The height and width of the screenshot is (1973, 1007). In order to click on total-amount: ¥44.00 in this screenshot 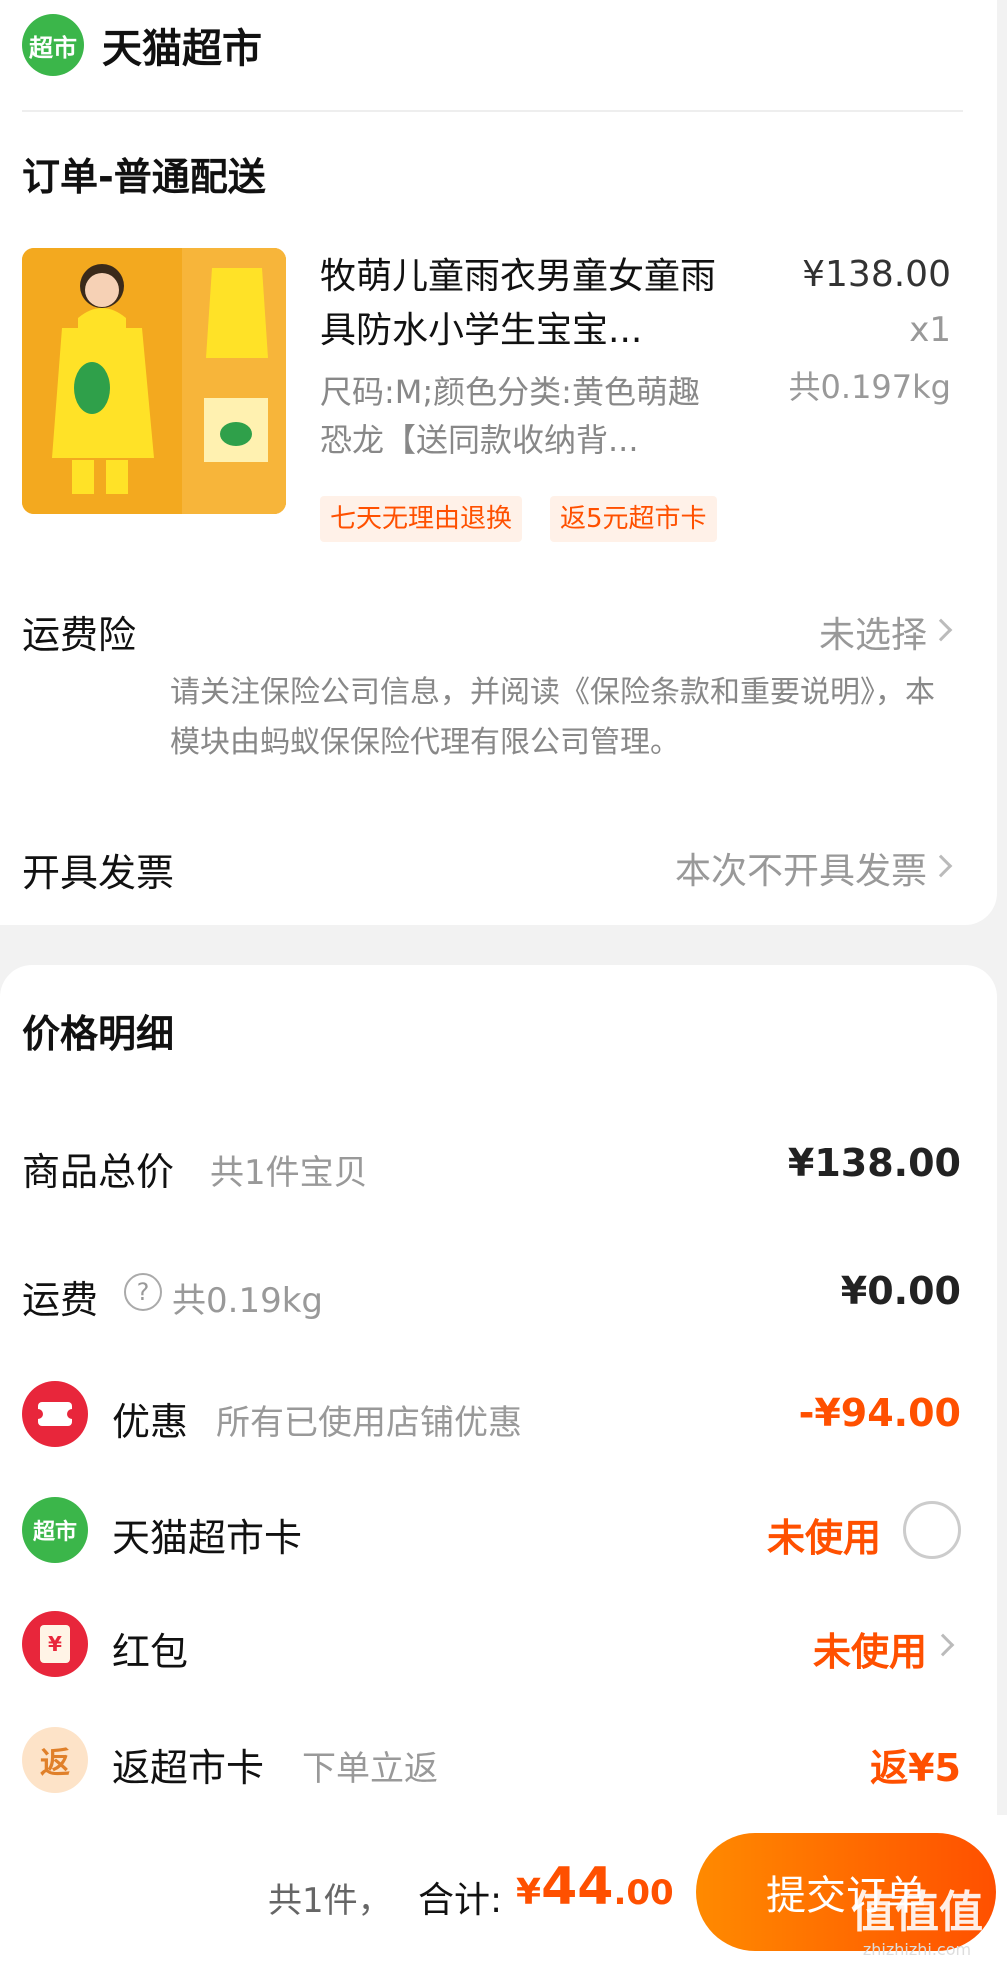, I will do `click(595, 1887)`.